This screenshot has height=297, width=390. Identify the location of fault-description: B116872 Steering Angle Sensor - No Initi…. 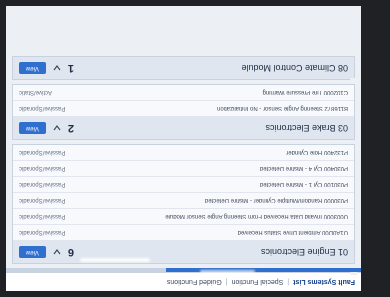
(282, 108).